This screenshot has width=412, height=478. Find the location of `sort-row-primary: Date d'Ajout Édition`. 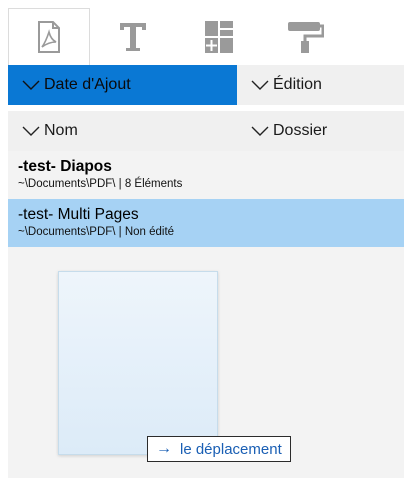

sort-row-primary: Date d'Ajout Édition is located at coordinates (206, 85).